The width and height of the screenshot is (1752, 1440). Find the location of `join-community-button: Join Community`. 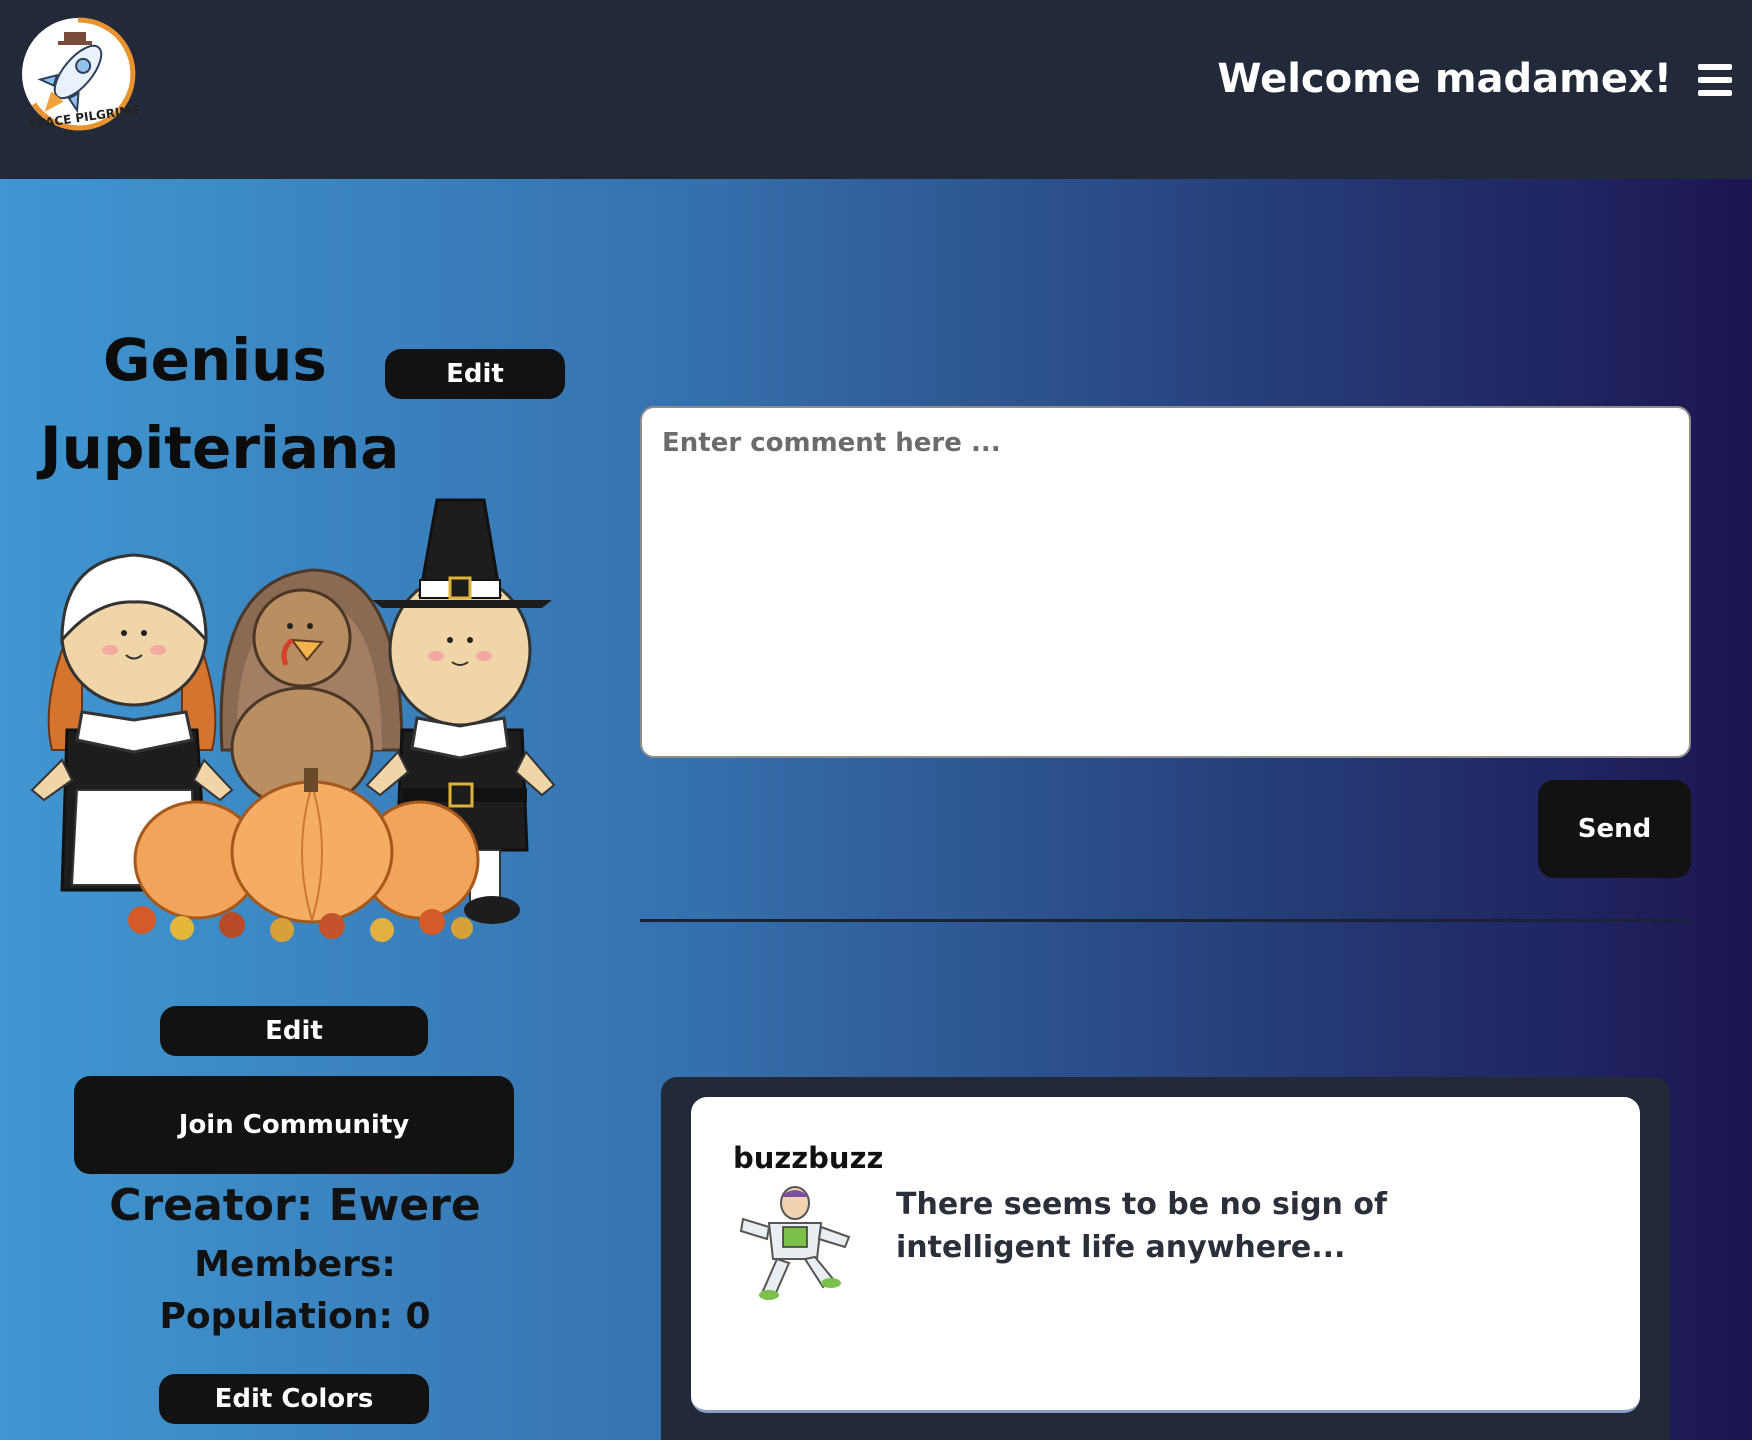

join-community-button: Join Community is located at coordinates (294, 1125).